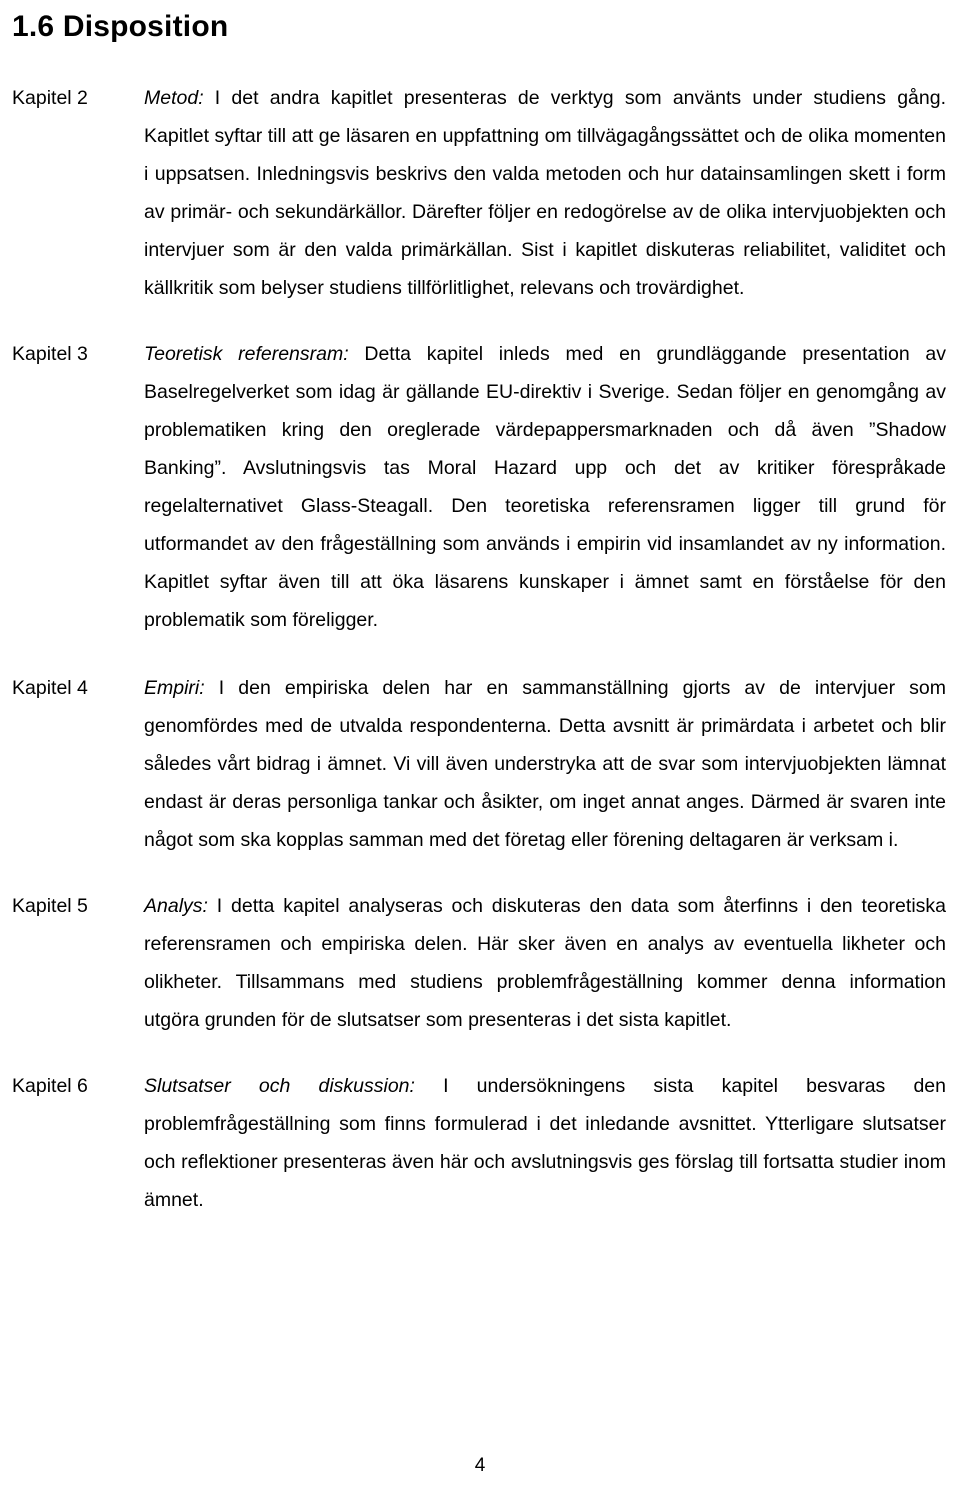 This screenshot has width=960, height=1503. Describe the element at coordinates (50, 687) in the screenshot. I see `section-label: Kapitel 4` at that location.